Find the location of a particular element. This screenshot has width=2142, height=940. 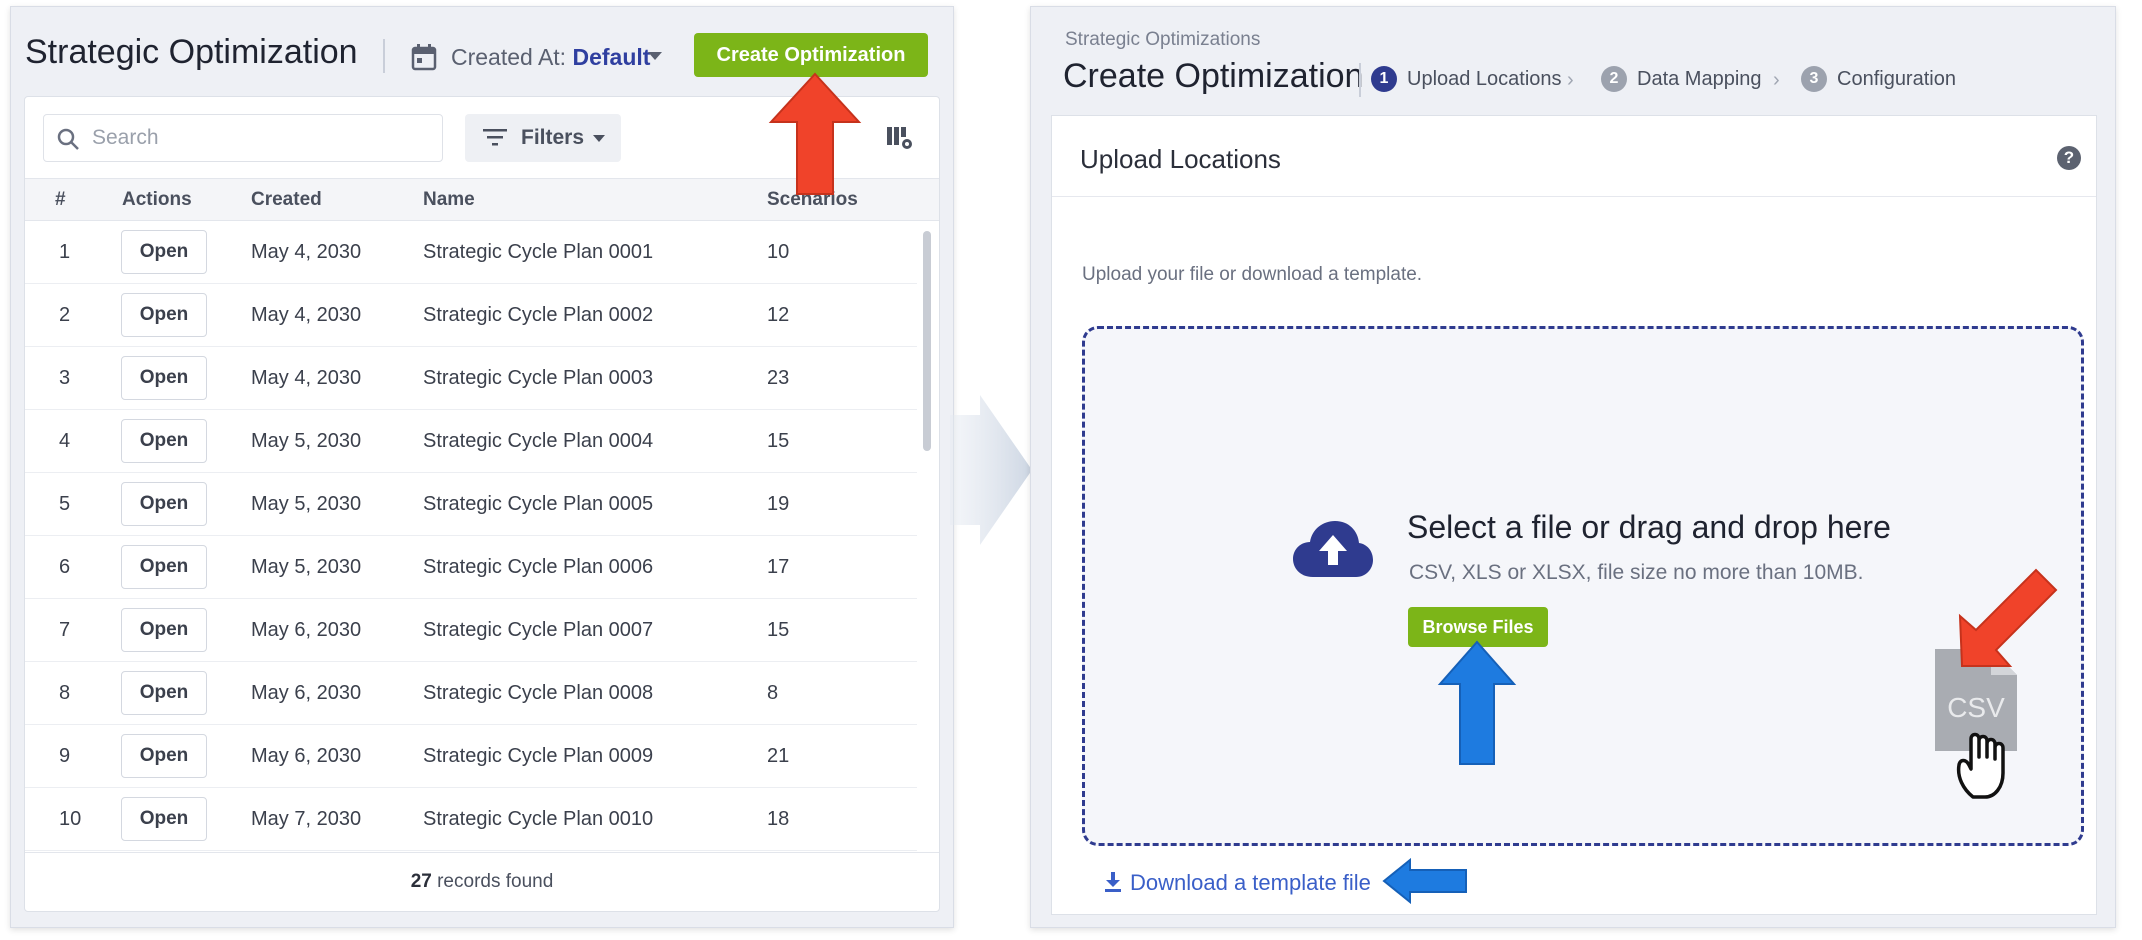

created-at-label: Created At: is located at coordinates (509, 57).